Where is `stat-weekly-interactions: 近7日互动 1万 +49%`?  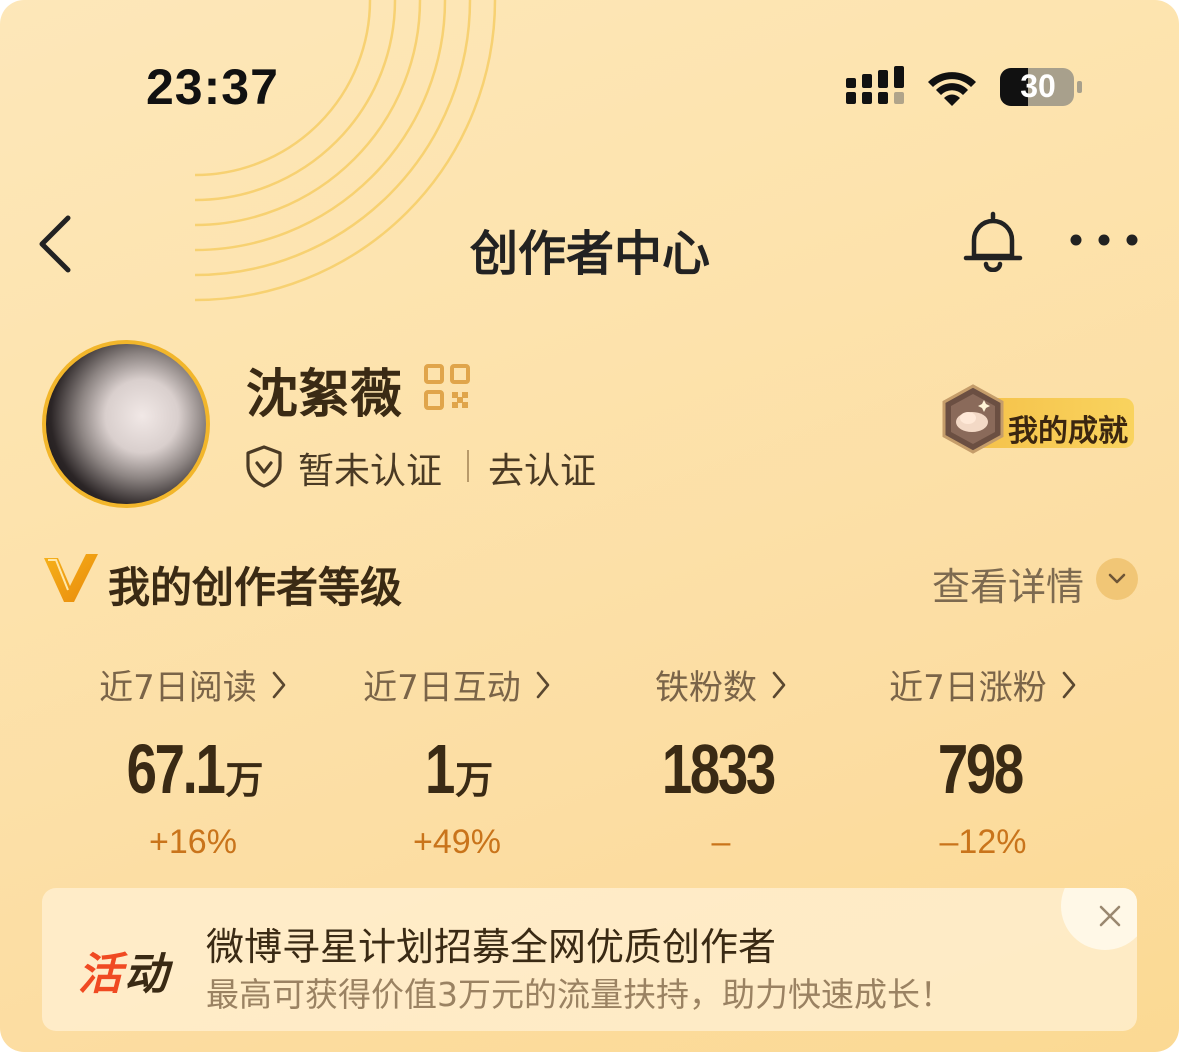
stat-weekly-interactions: 近7日互动 1万 +49% is located at coordinates (457, 761).